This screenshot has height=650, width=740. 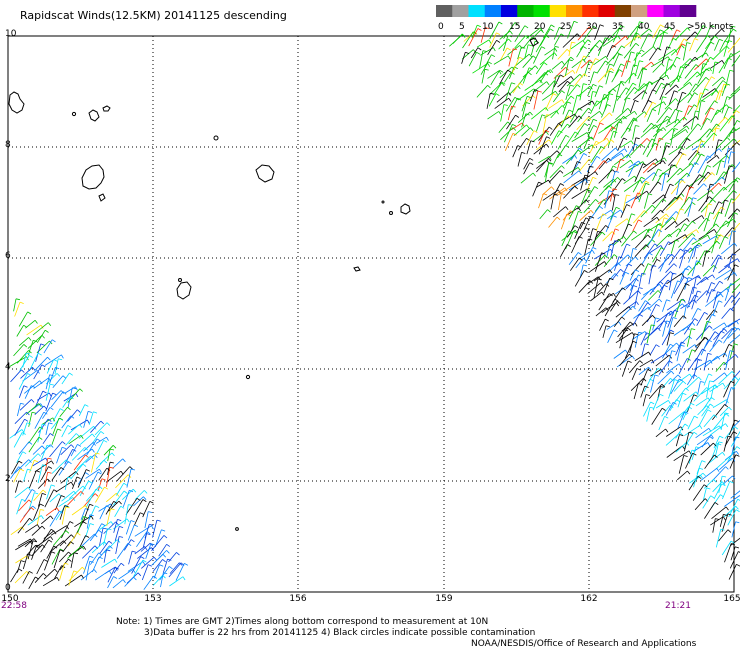 I want to click on time-label-right: 21:21, so click(x=678, y=606).